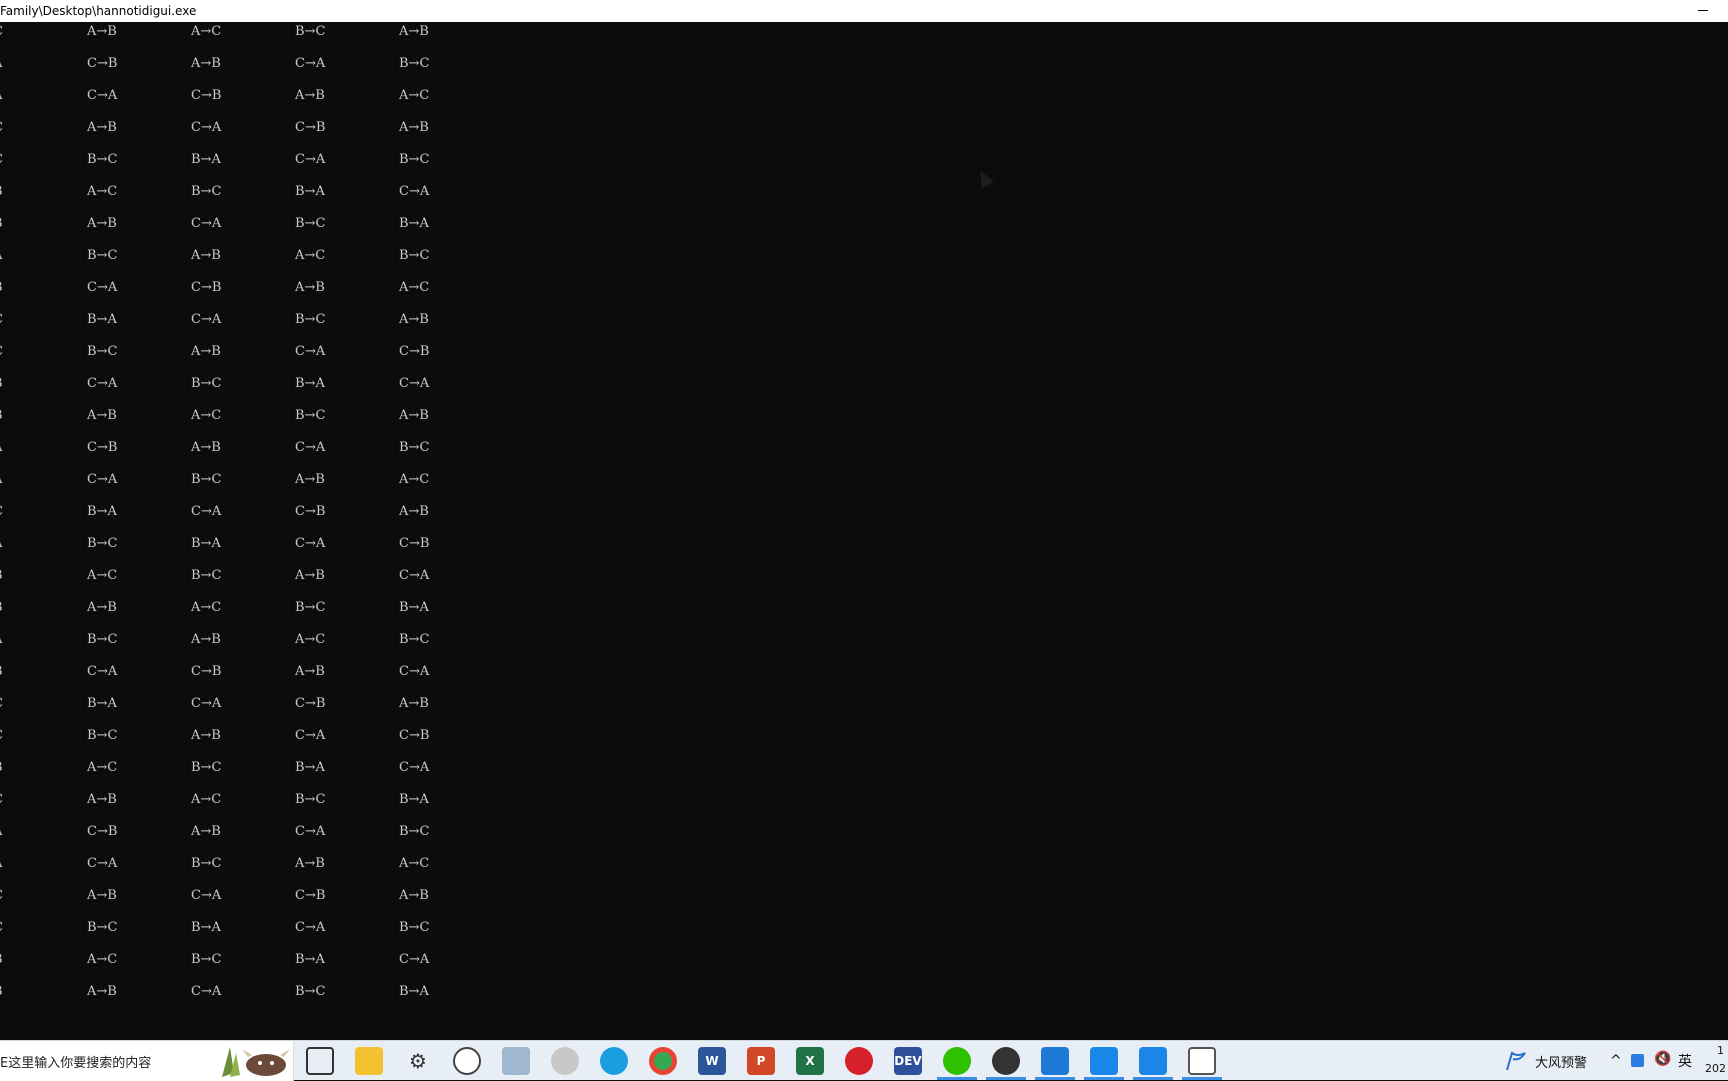 The width and height of the screenshot is (1728, 1081). Describe the element at coordinates (320, 1061) in the screenshot. I see `task-view-icon` at that location.